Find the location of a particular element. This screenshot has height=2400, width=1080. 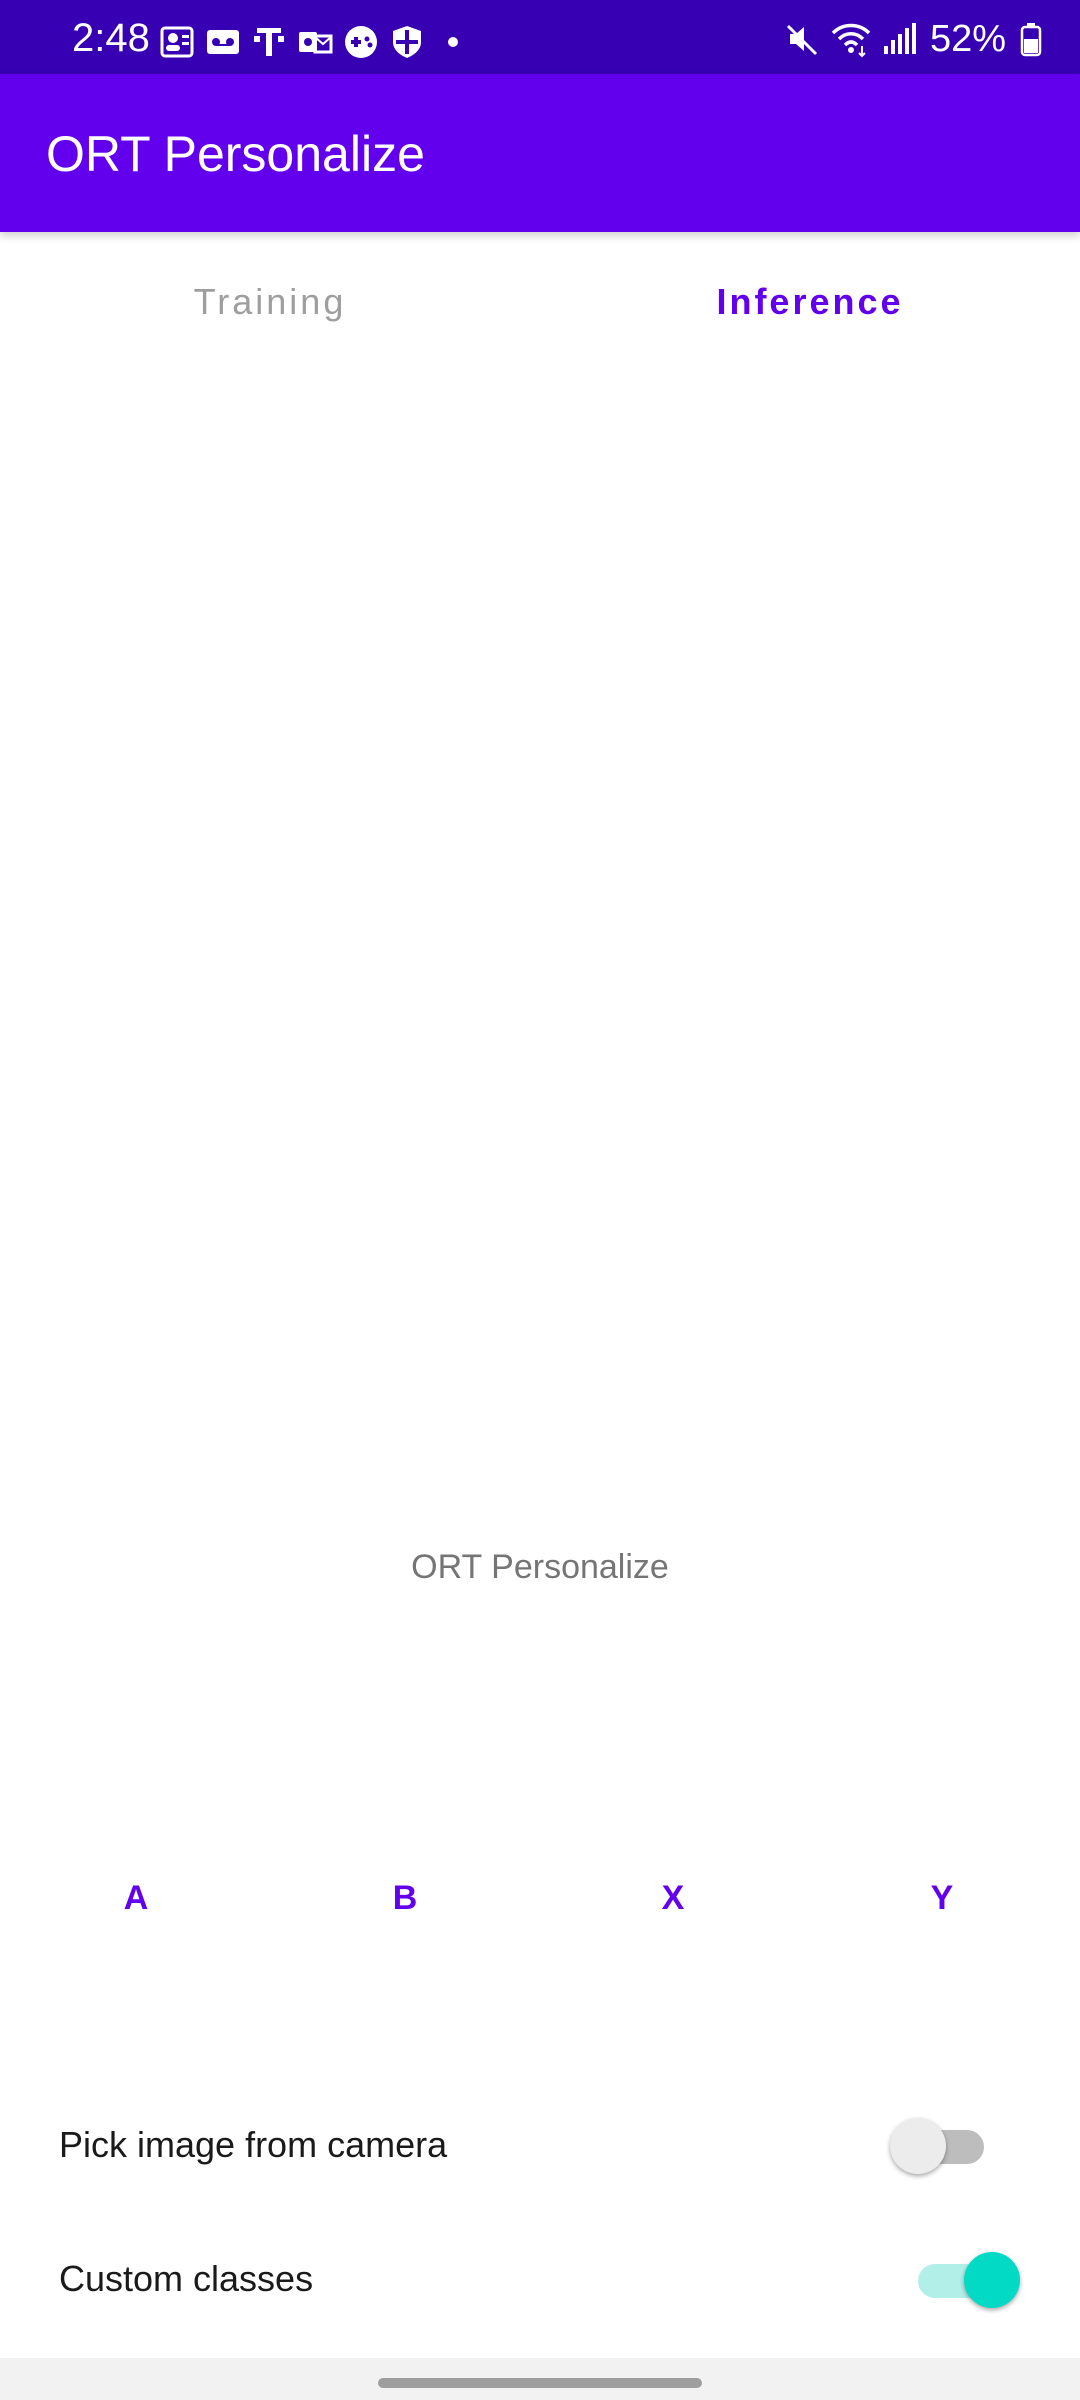

dot-icon is located at coordinates (453, 42).